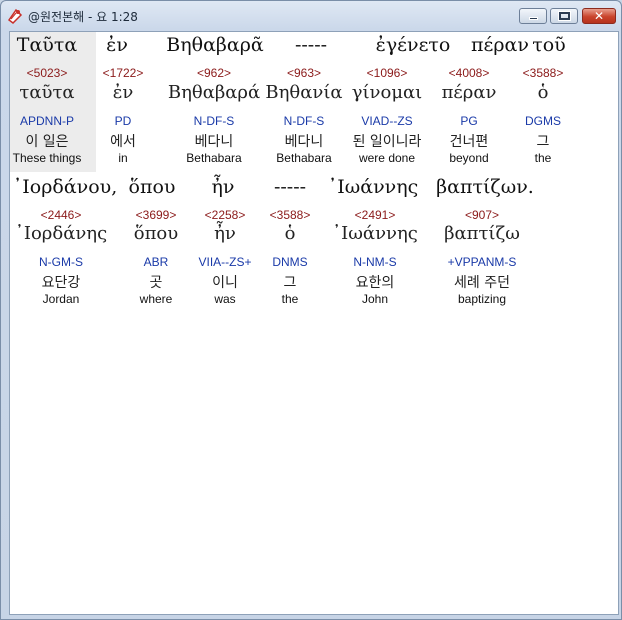 This screenshot has width=622, height=620. Describe the element at coordinates (373, 187) in the screenshot. I see `greek-word: ᾿Ιωάννης` at that location.